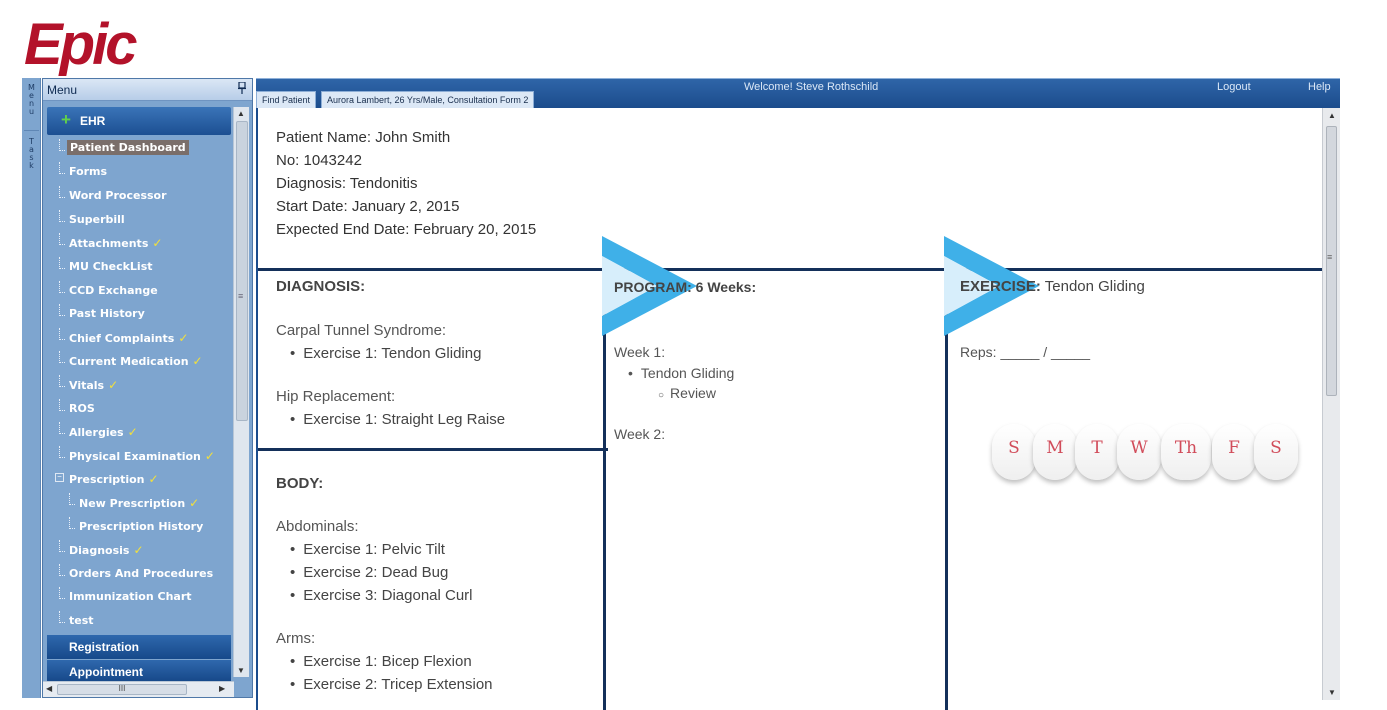 This screenshot has width=1387, height=710. Describe the element at coordinates (139, 267) in the screenshot. I see `menu-item-mu-checklist: MU CheckList` at that location.